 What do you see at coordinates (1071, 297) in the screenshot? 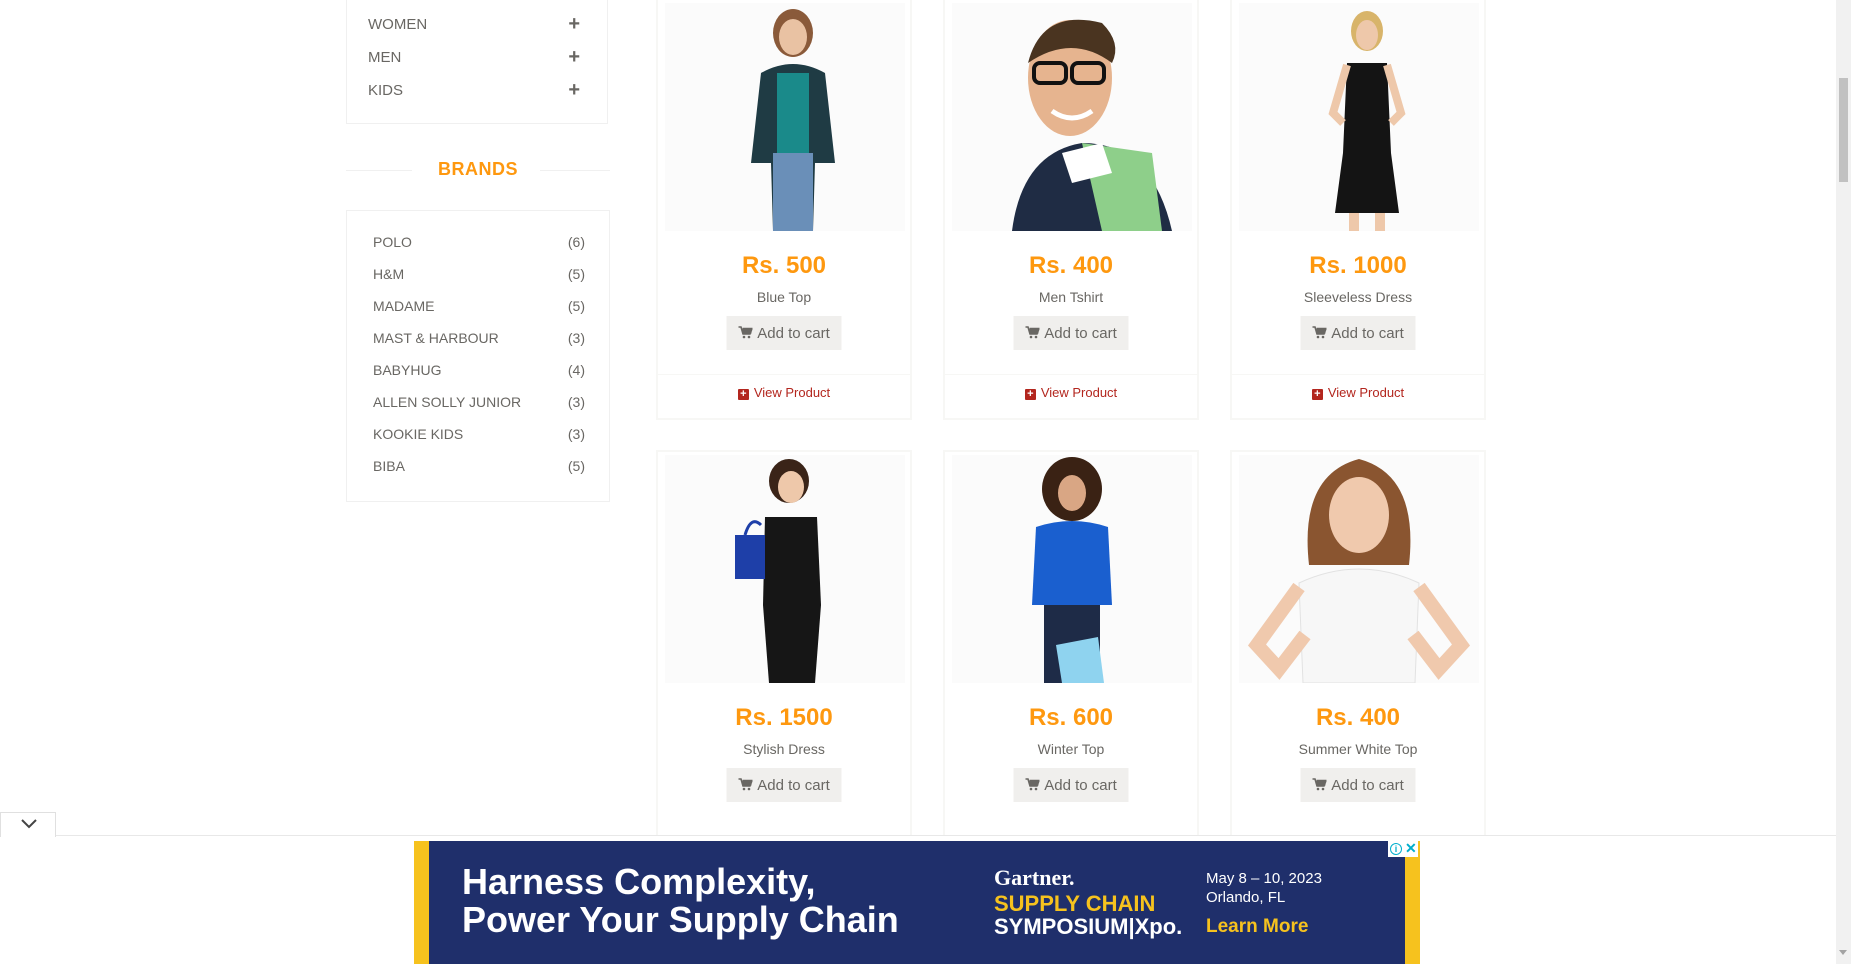
I see `product-name: Men Tshirt` at bounding box center [1071, 297].